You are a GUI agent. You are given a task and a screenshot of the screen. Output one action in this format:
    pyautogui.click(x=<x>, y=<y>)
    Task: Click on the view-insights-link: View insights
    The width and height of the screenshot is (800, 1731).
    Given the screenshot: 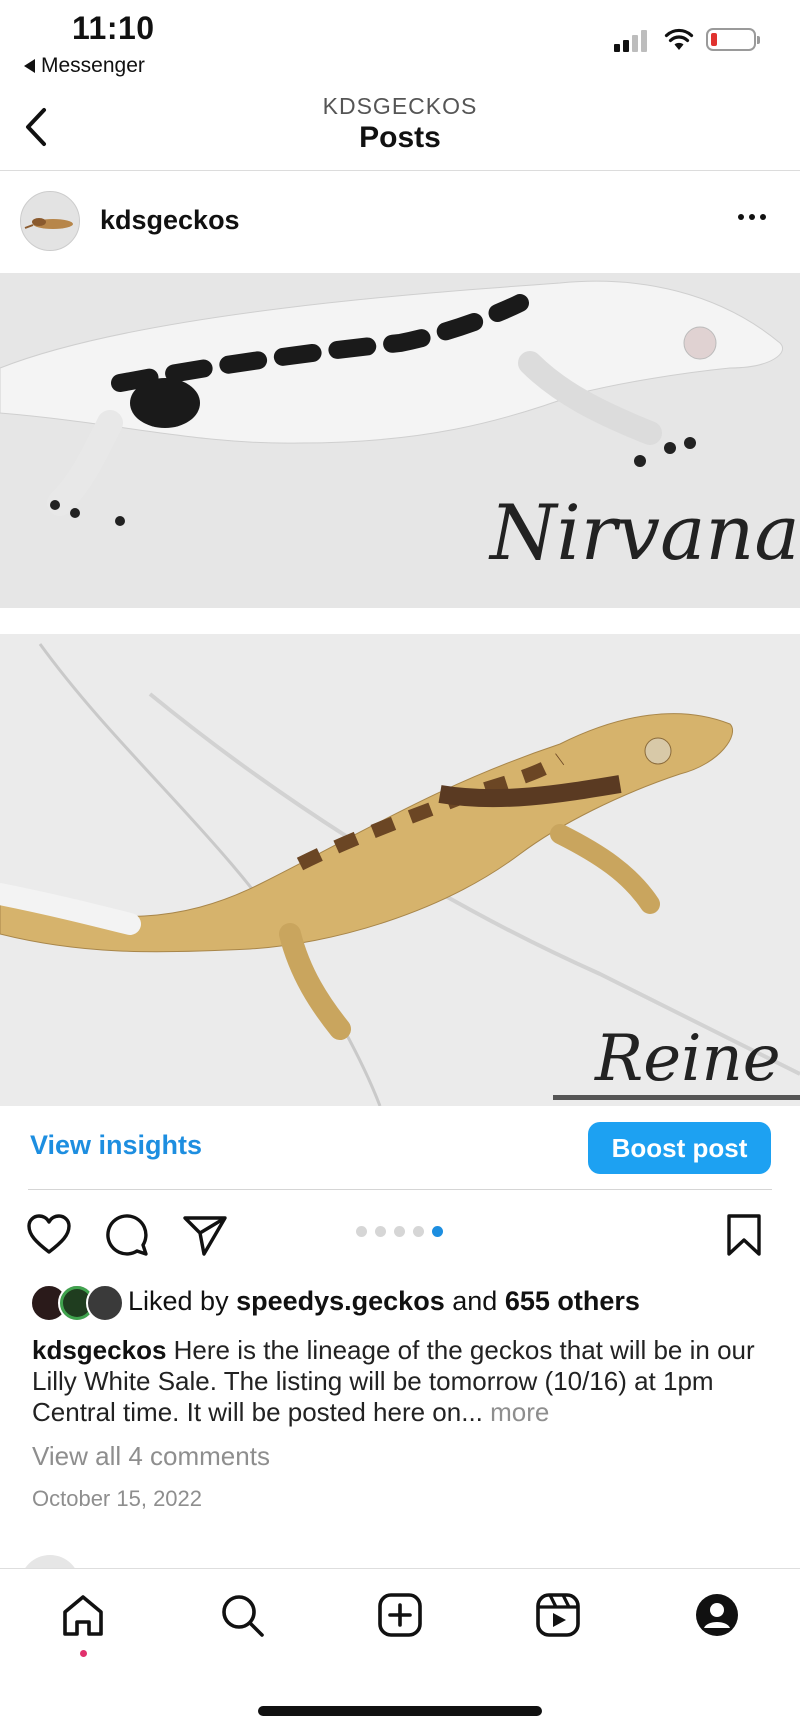 What is the action you would take?
    pyautogui.click(x=116, y=1145)
    